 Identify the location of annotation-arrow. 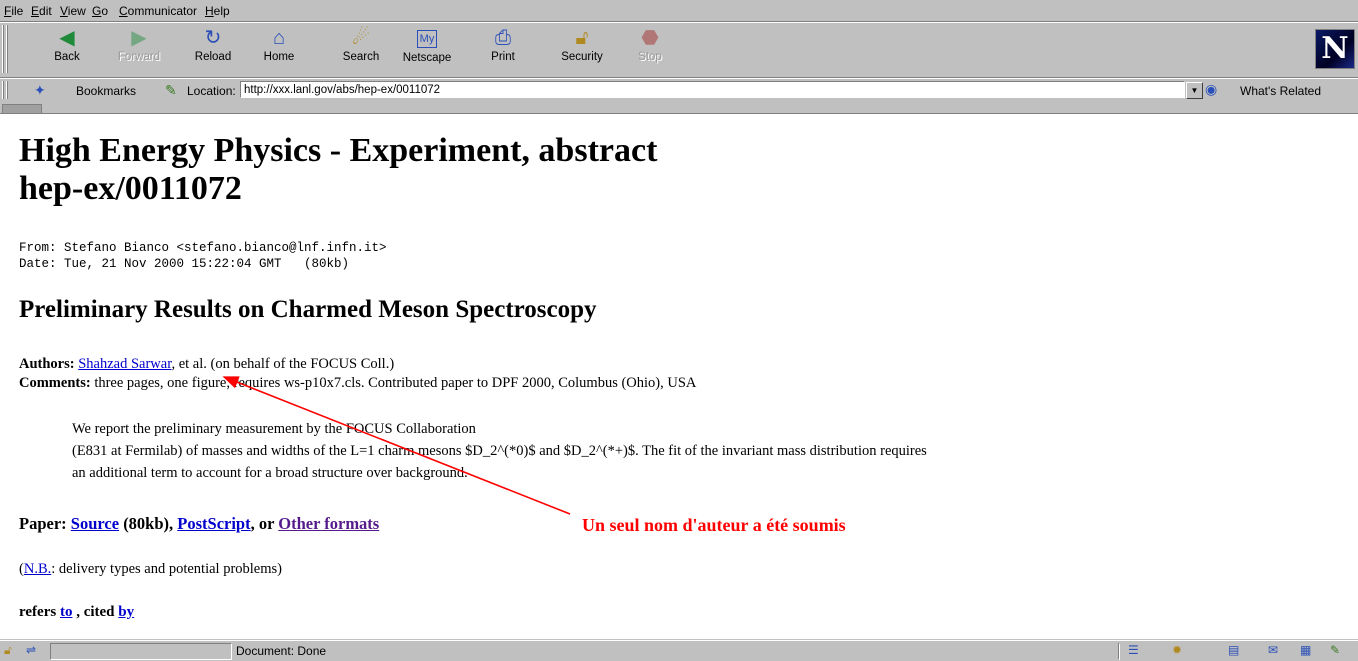
(396, 445).